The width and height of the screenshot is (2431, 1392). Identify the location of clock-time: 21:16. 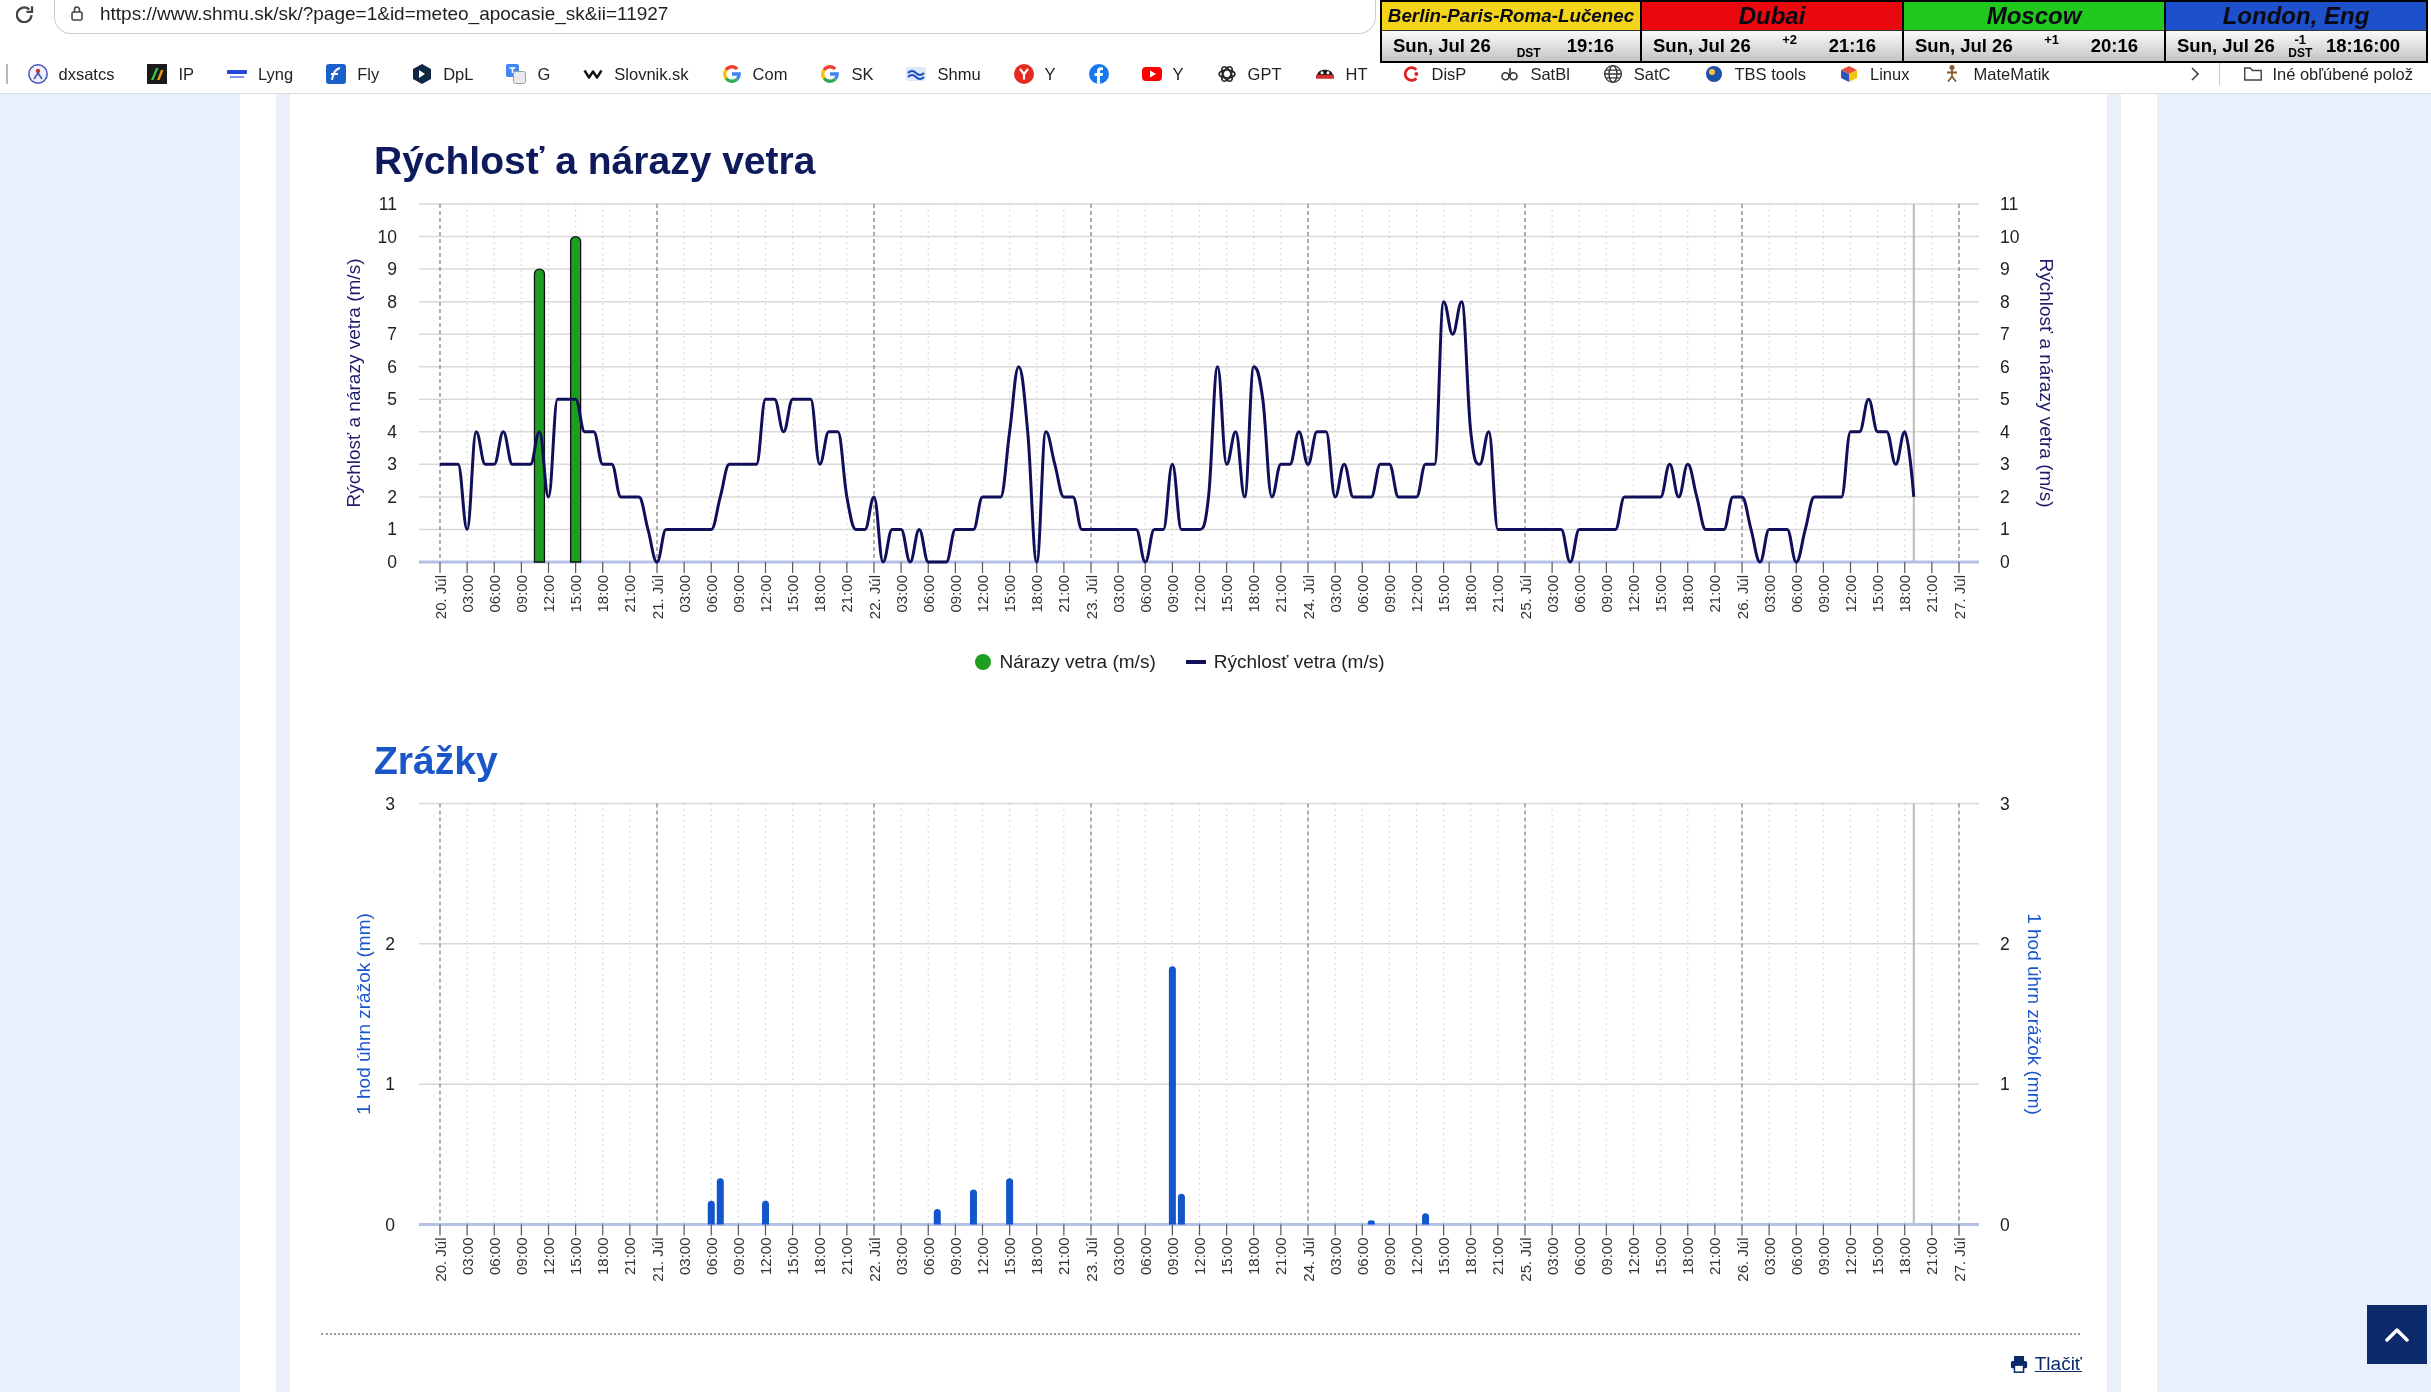
(1852, 46).